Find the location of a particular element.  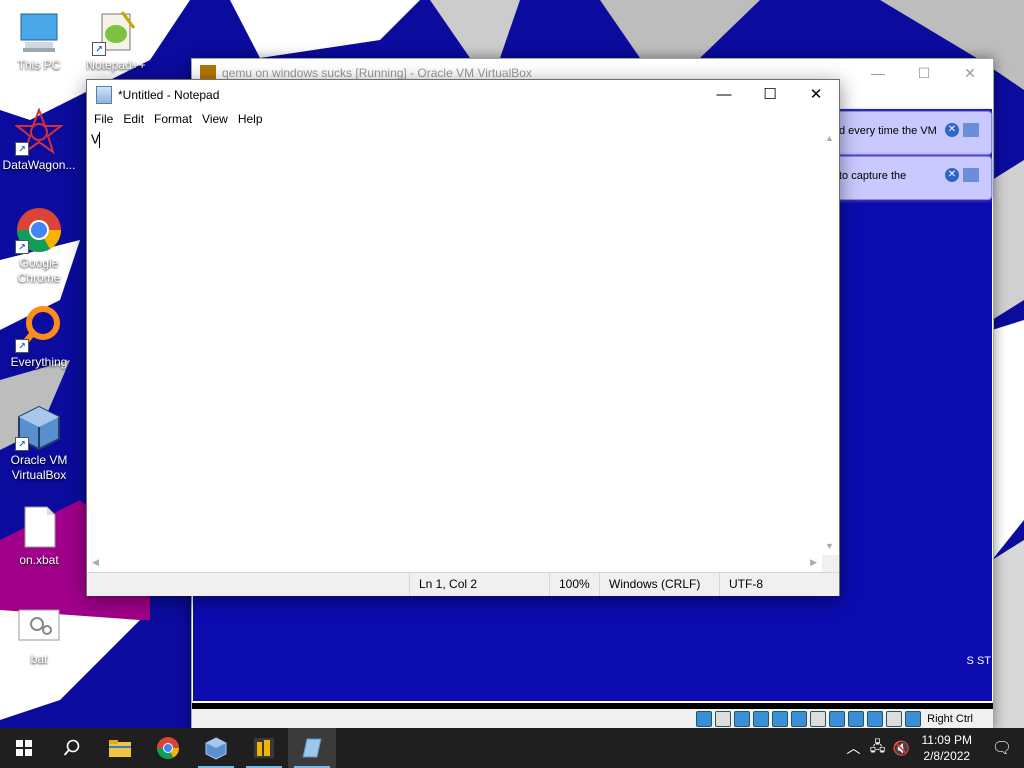

audio-icon is located at coordinates (742, 719).